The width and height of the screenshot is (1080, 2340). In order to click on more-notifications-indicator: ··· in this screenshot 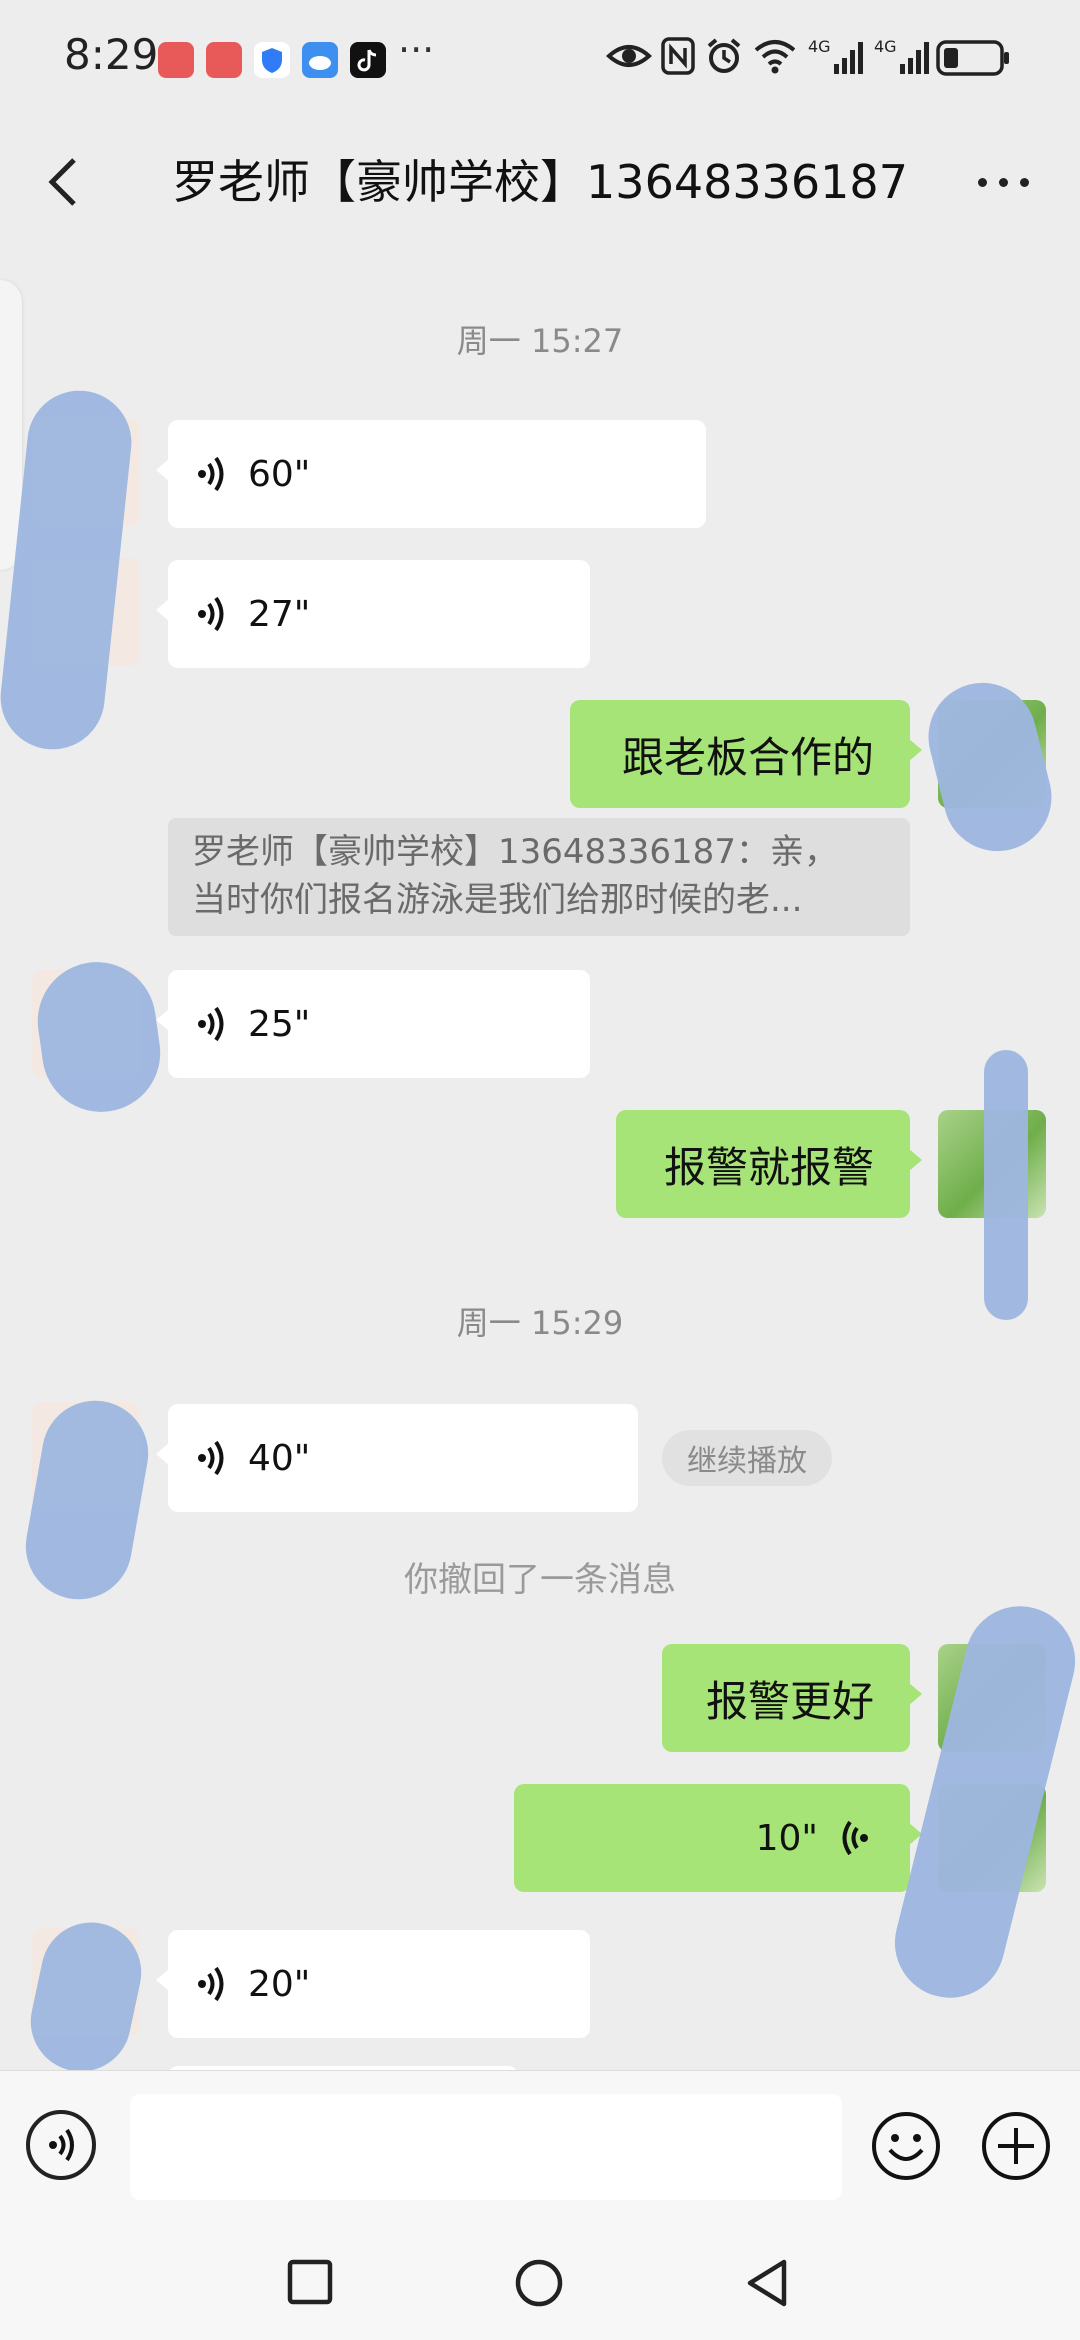, I will do `click(416, 50)`.